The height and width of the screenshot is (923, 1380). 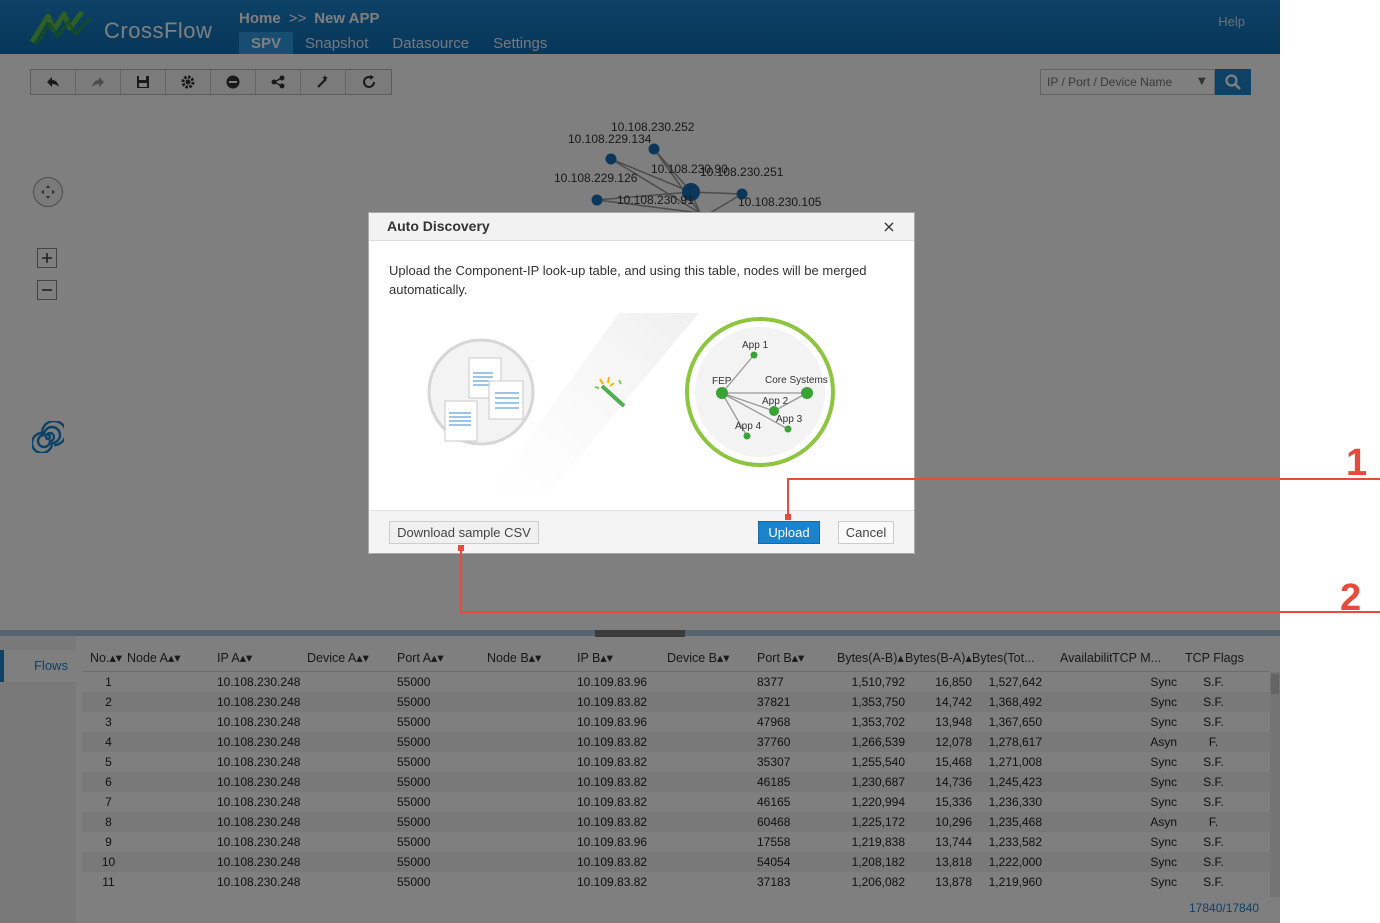 I want to click on documents-icon, so click(x=481, y=392).